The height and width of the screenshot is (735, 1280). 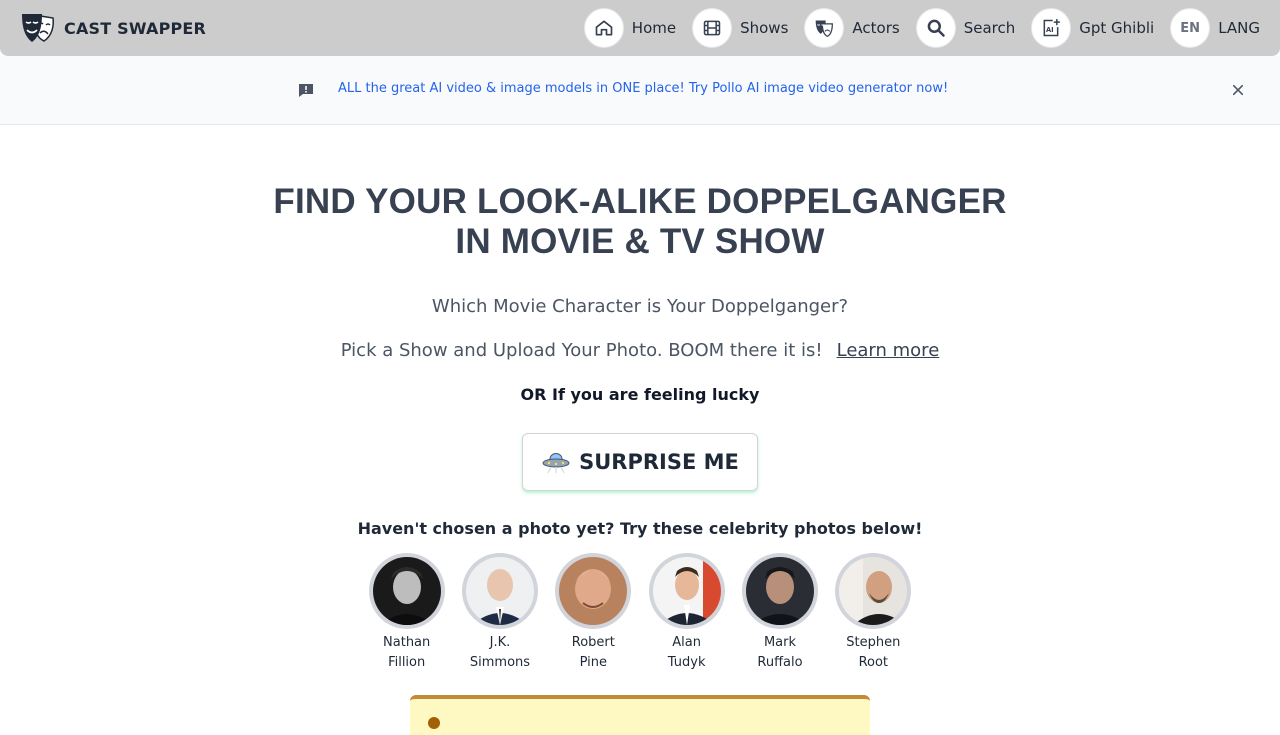 I want to click on banner-close-button, so click(x=1238, y=90).